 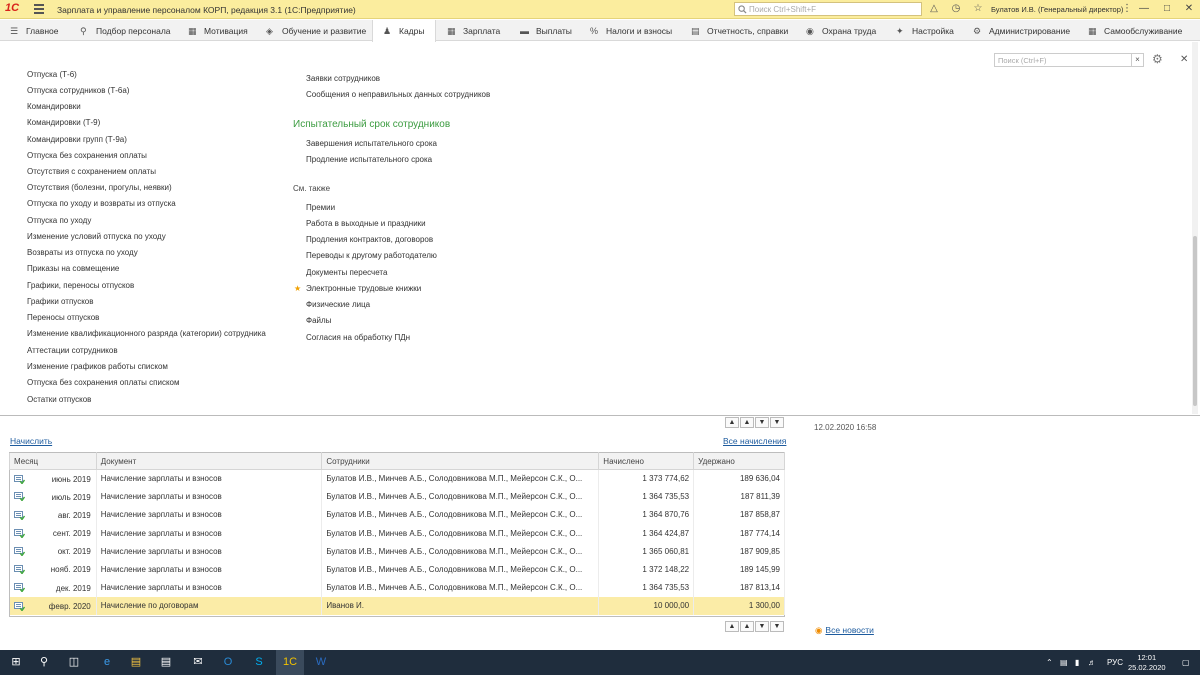 I want to click on link-probation-completion: Завершения испытательного срока, so click(x=371, y=143).